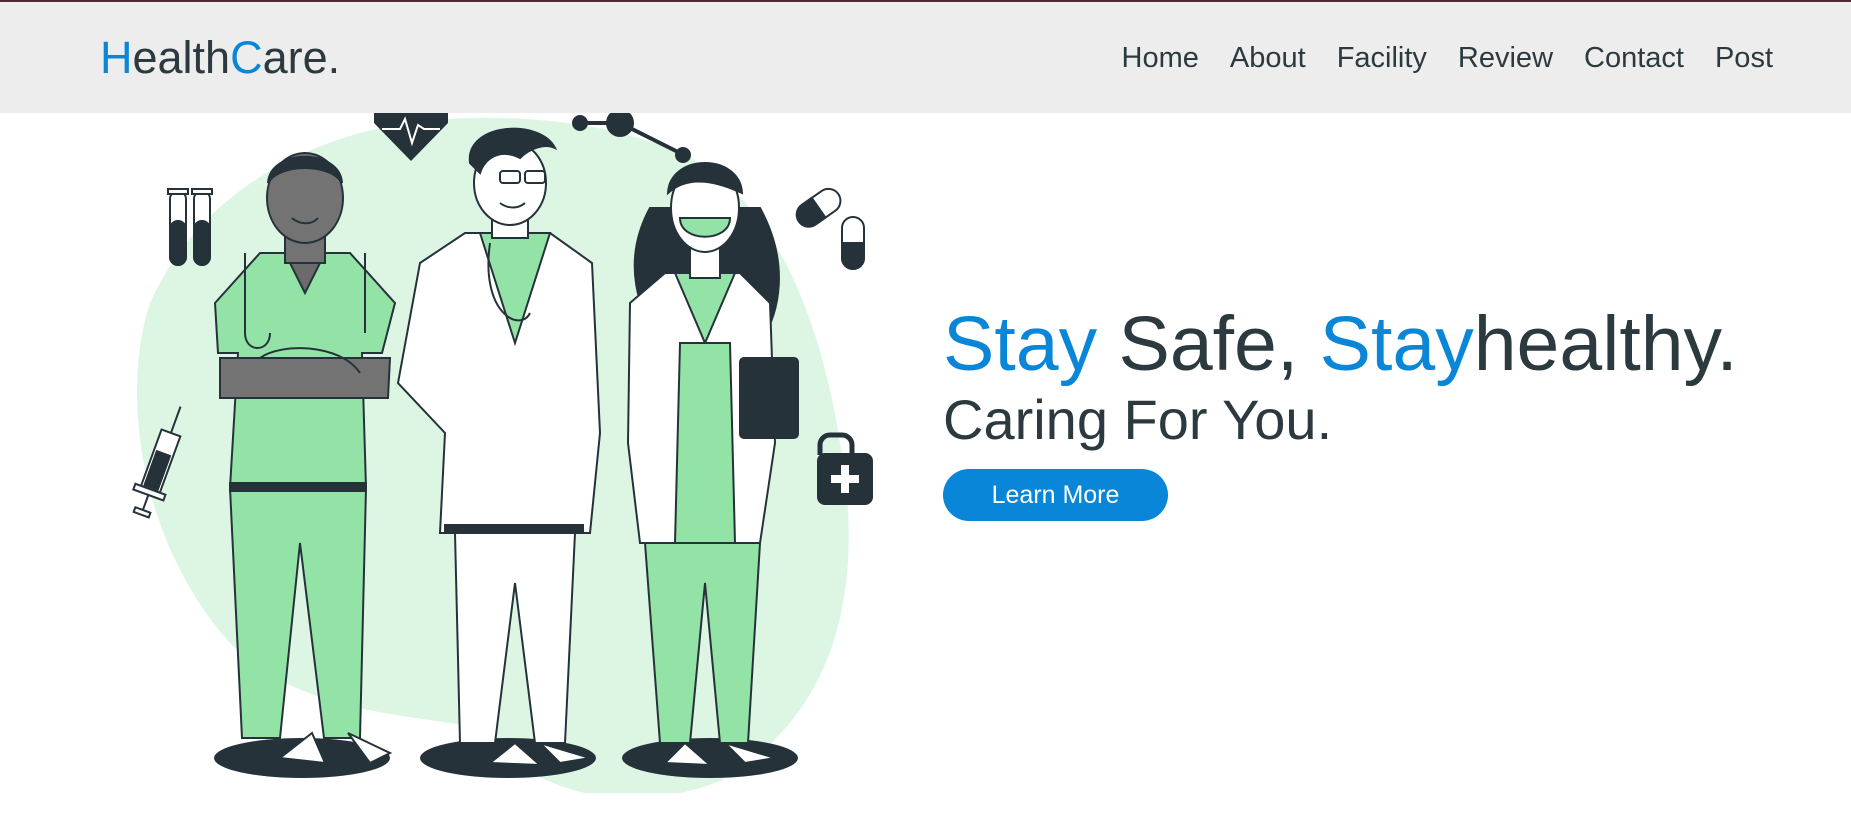 This screenshot has height=830, width=1851. I want to click on hero-heading: Stay Safe, Stayhealthy., so click(1340, 344).